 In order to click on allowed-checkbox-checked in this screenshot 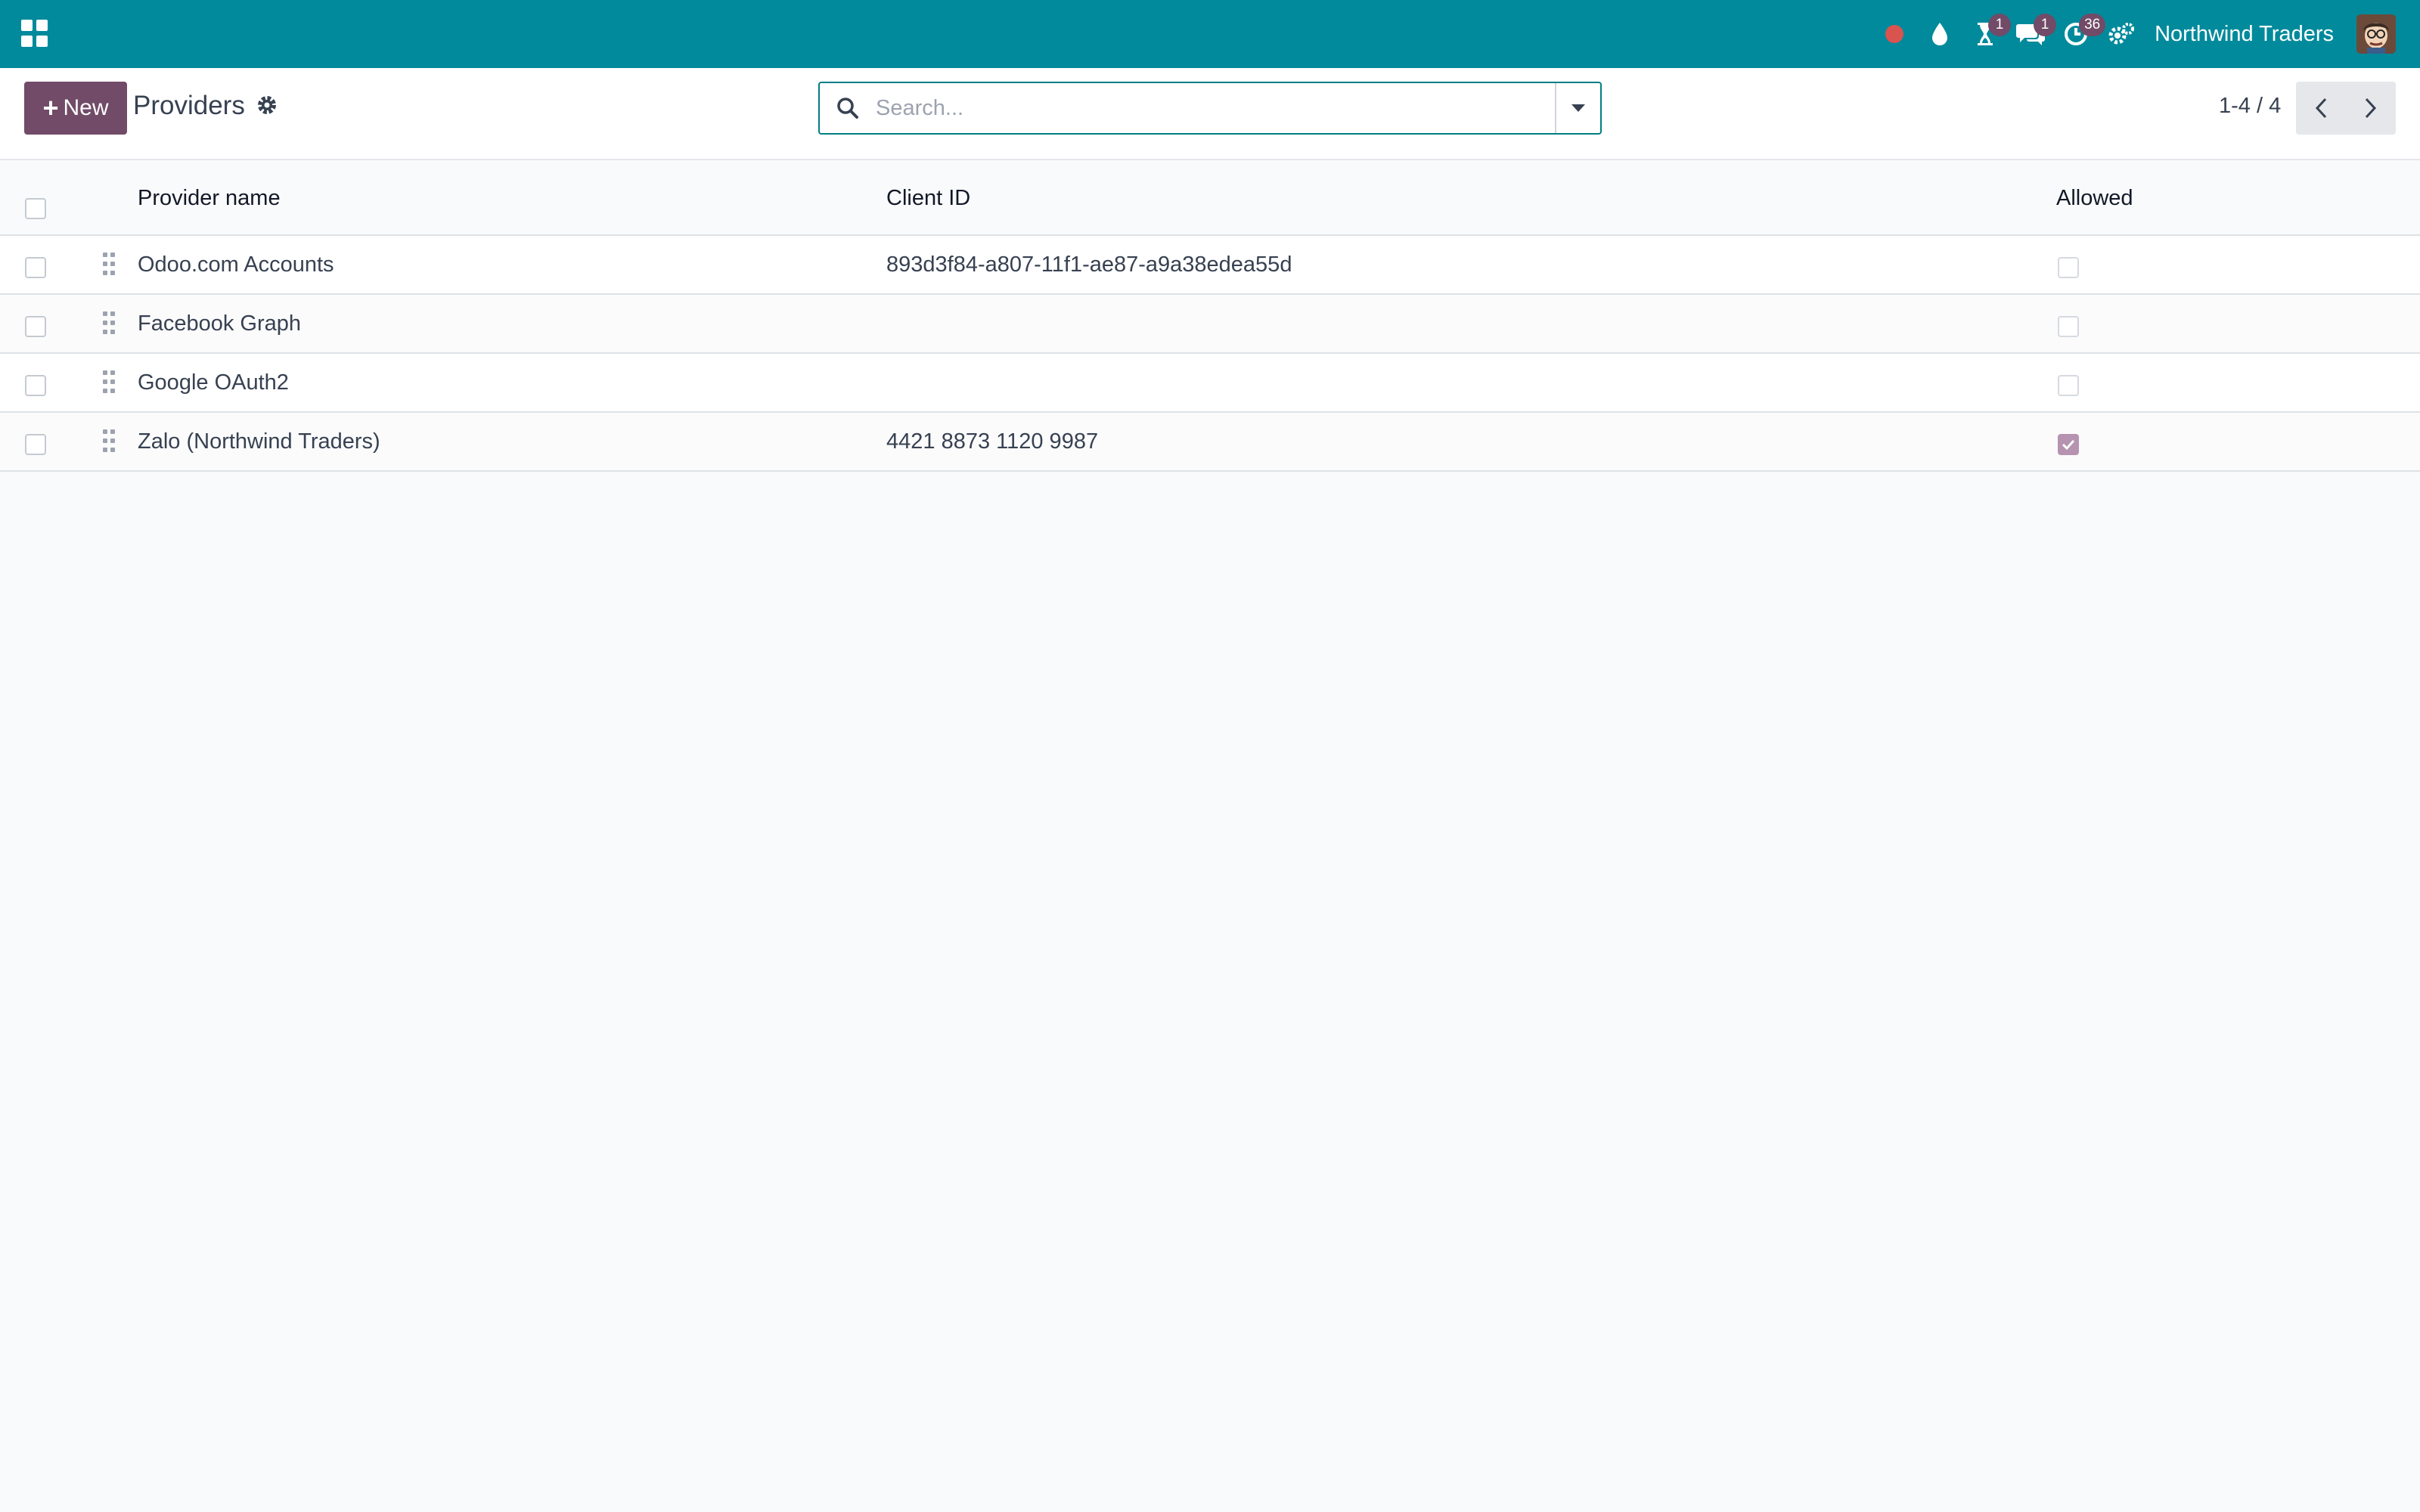, I will do `click(2068, 444)`.